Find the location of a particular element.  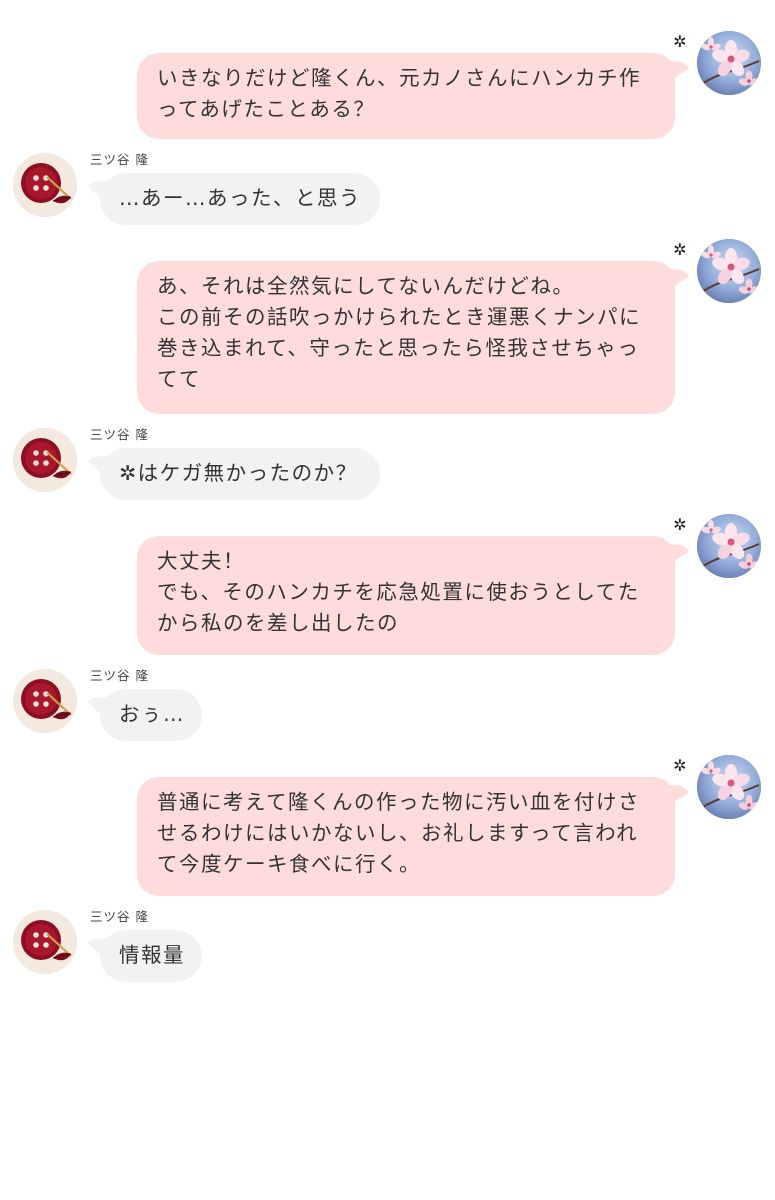

message-bubble: ✲はケガ無かったのか？ is located at coordinates (240, 474).